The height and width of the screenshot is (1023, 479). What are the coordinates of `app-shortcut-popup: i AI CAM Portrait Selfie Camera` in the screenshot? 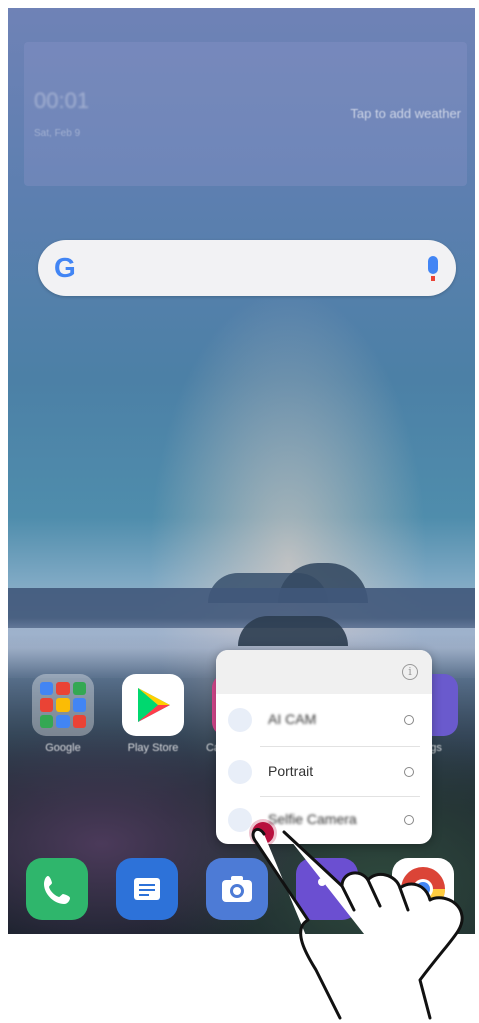 It's located at (324, 747).